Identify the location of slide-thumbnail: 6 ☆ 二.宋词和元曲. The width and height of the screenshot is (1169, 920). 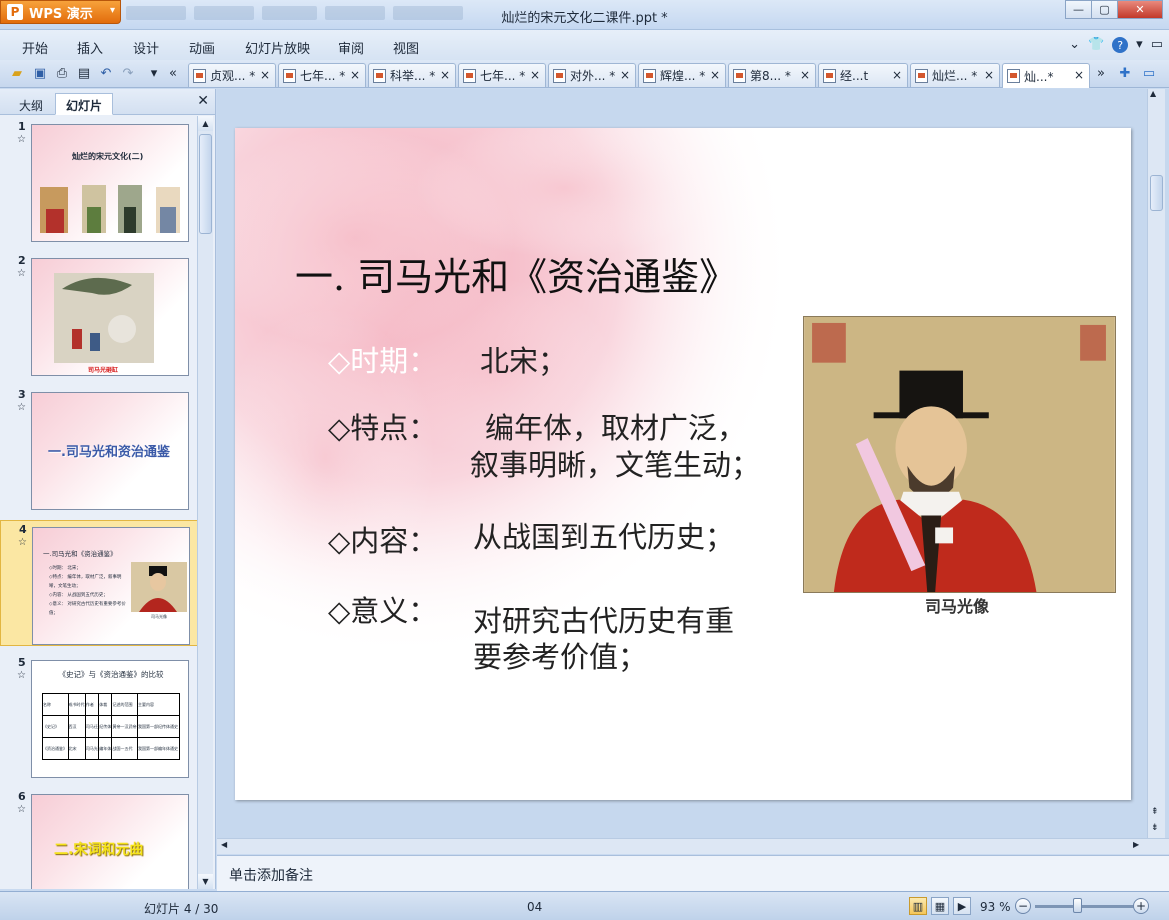
(99, 838).